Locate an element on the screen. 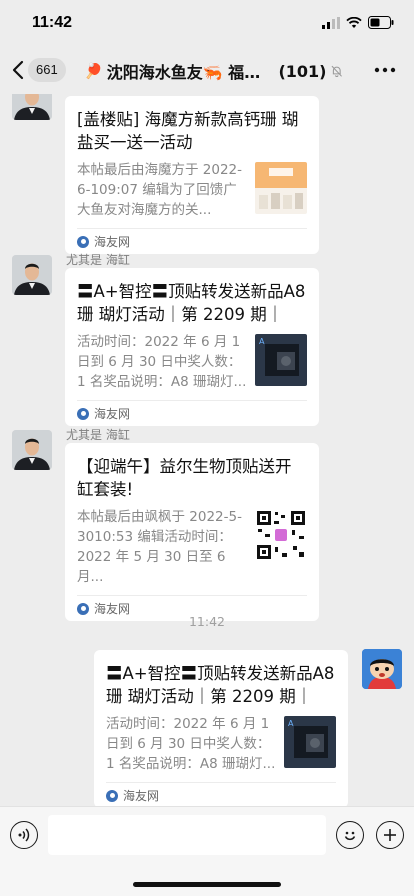 The height and width of the screenshot is (896, 414). status-icons is located at coordinates (358, 22).